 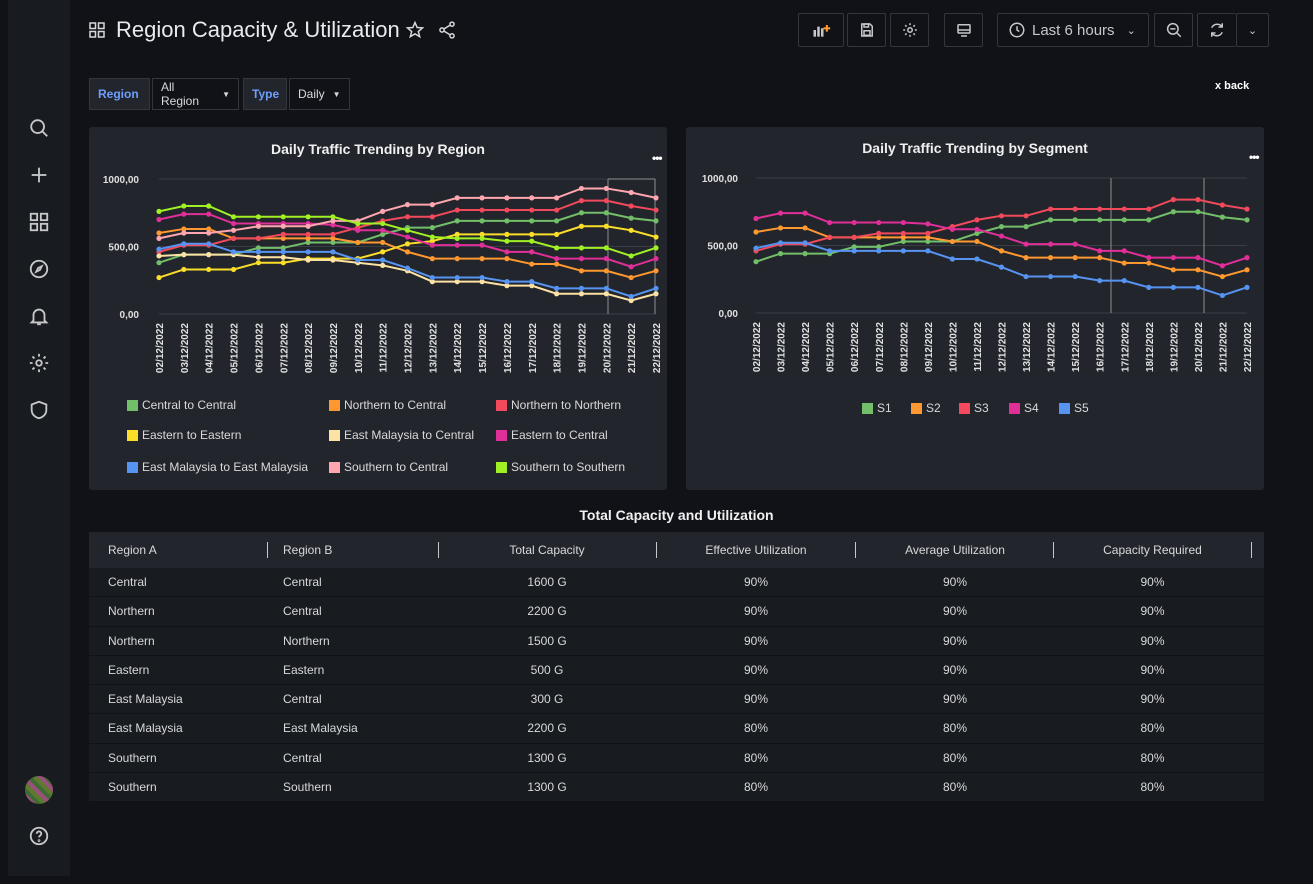 I want to click on refresh-interval-dropdown: ⌄, so click(x=1252, y=30).